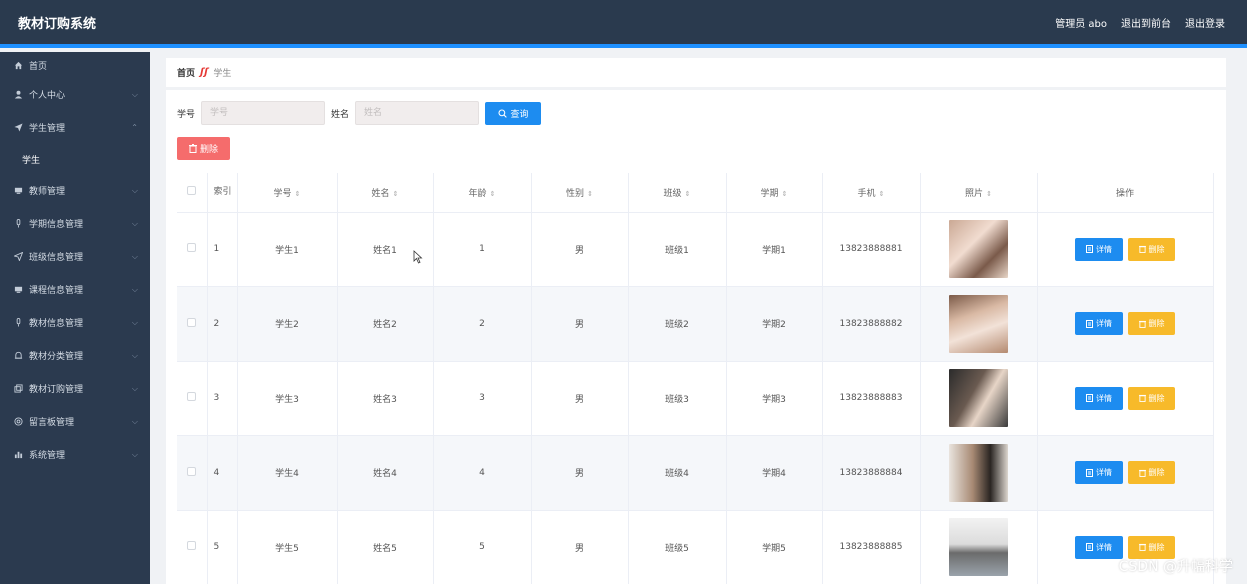 The width and height of the screenshot is (1247, 584). What do you see at coordinates (222, 74) in the screenshot?
I see `breadcrumb-current: 学生` at bounding box center [222, 74].